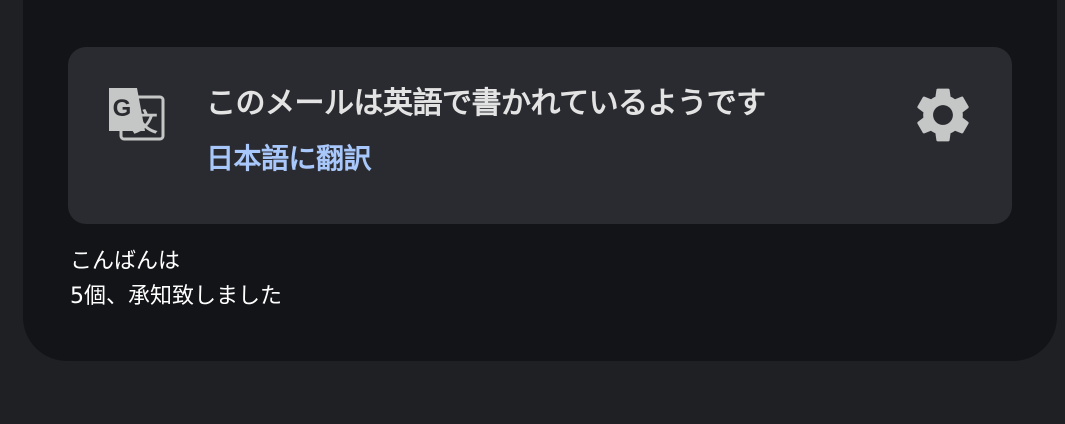 The image size is (1065, 424). Describe the element at coordinates (486, 103) in the screenshot. I see `translate-banner-title: このメールは英語で書かれているようです` at that location.